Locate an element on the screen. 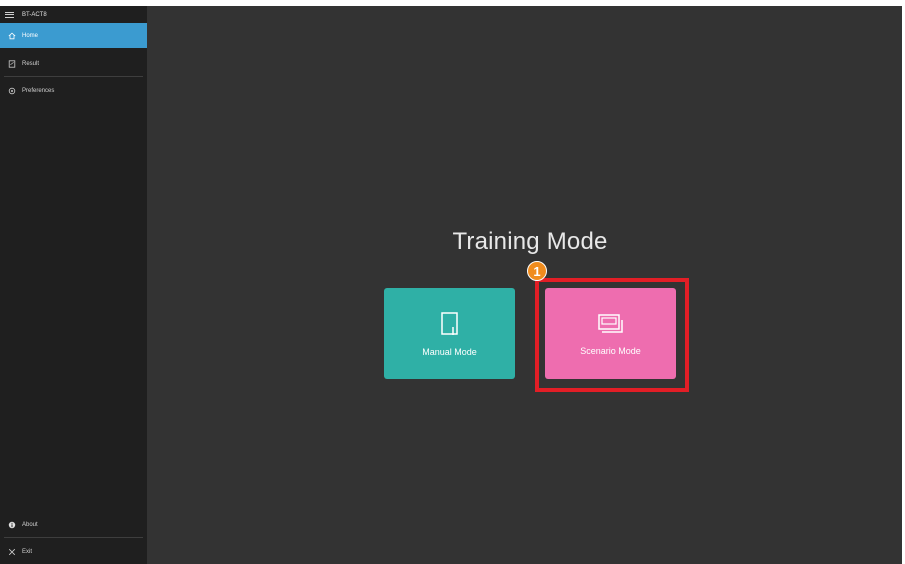 This screenshot has height=564, width=905. sidebar-item-label: About is located at coordinates (30, 524).